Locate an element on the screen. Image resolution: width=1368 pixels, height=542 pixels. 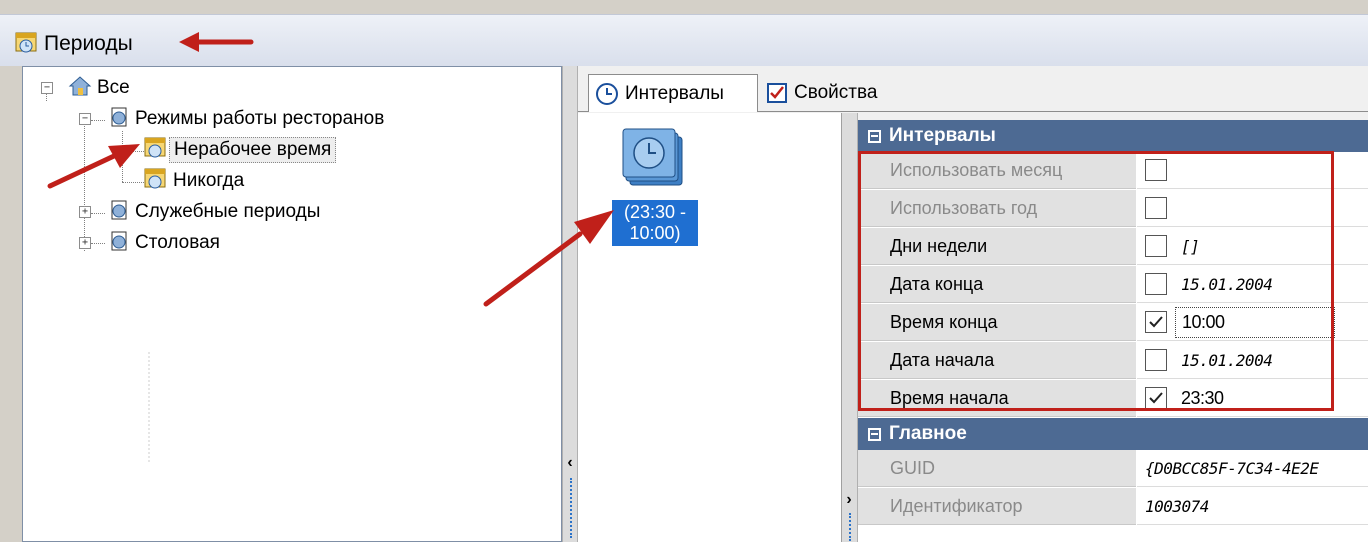
interval-line1: (23:30 - is located at coordinates (655, 212).